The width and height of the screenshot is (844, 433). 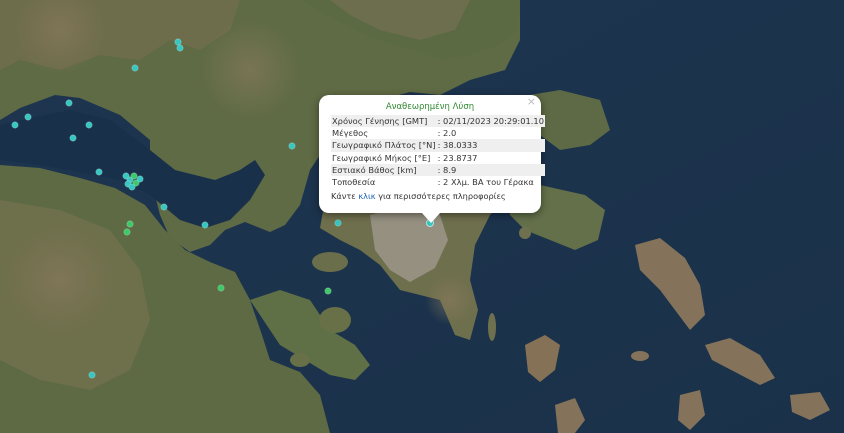 What do you see at coordinates (384, 121) in the screenshot?
I see `info-label-origin-time: Χρόνος Γένησης [GMT]` at bounding box center [384, 121].